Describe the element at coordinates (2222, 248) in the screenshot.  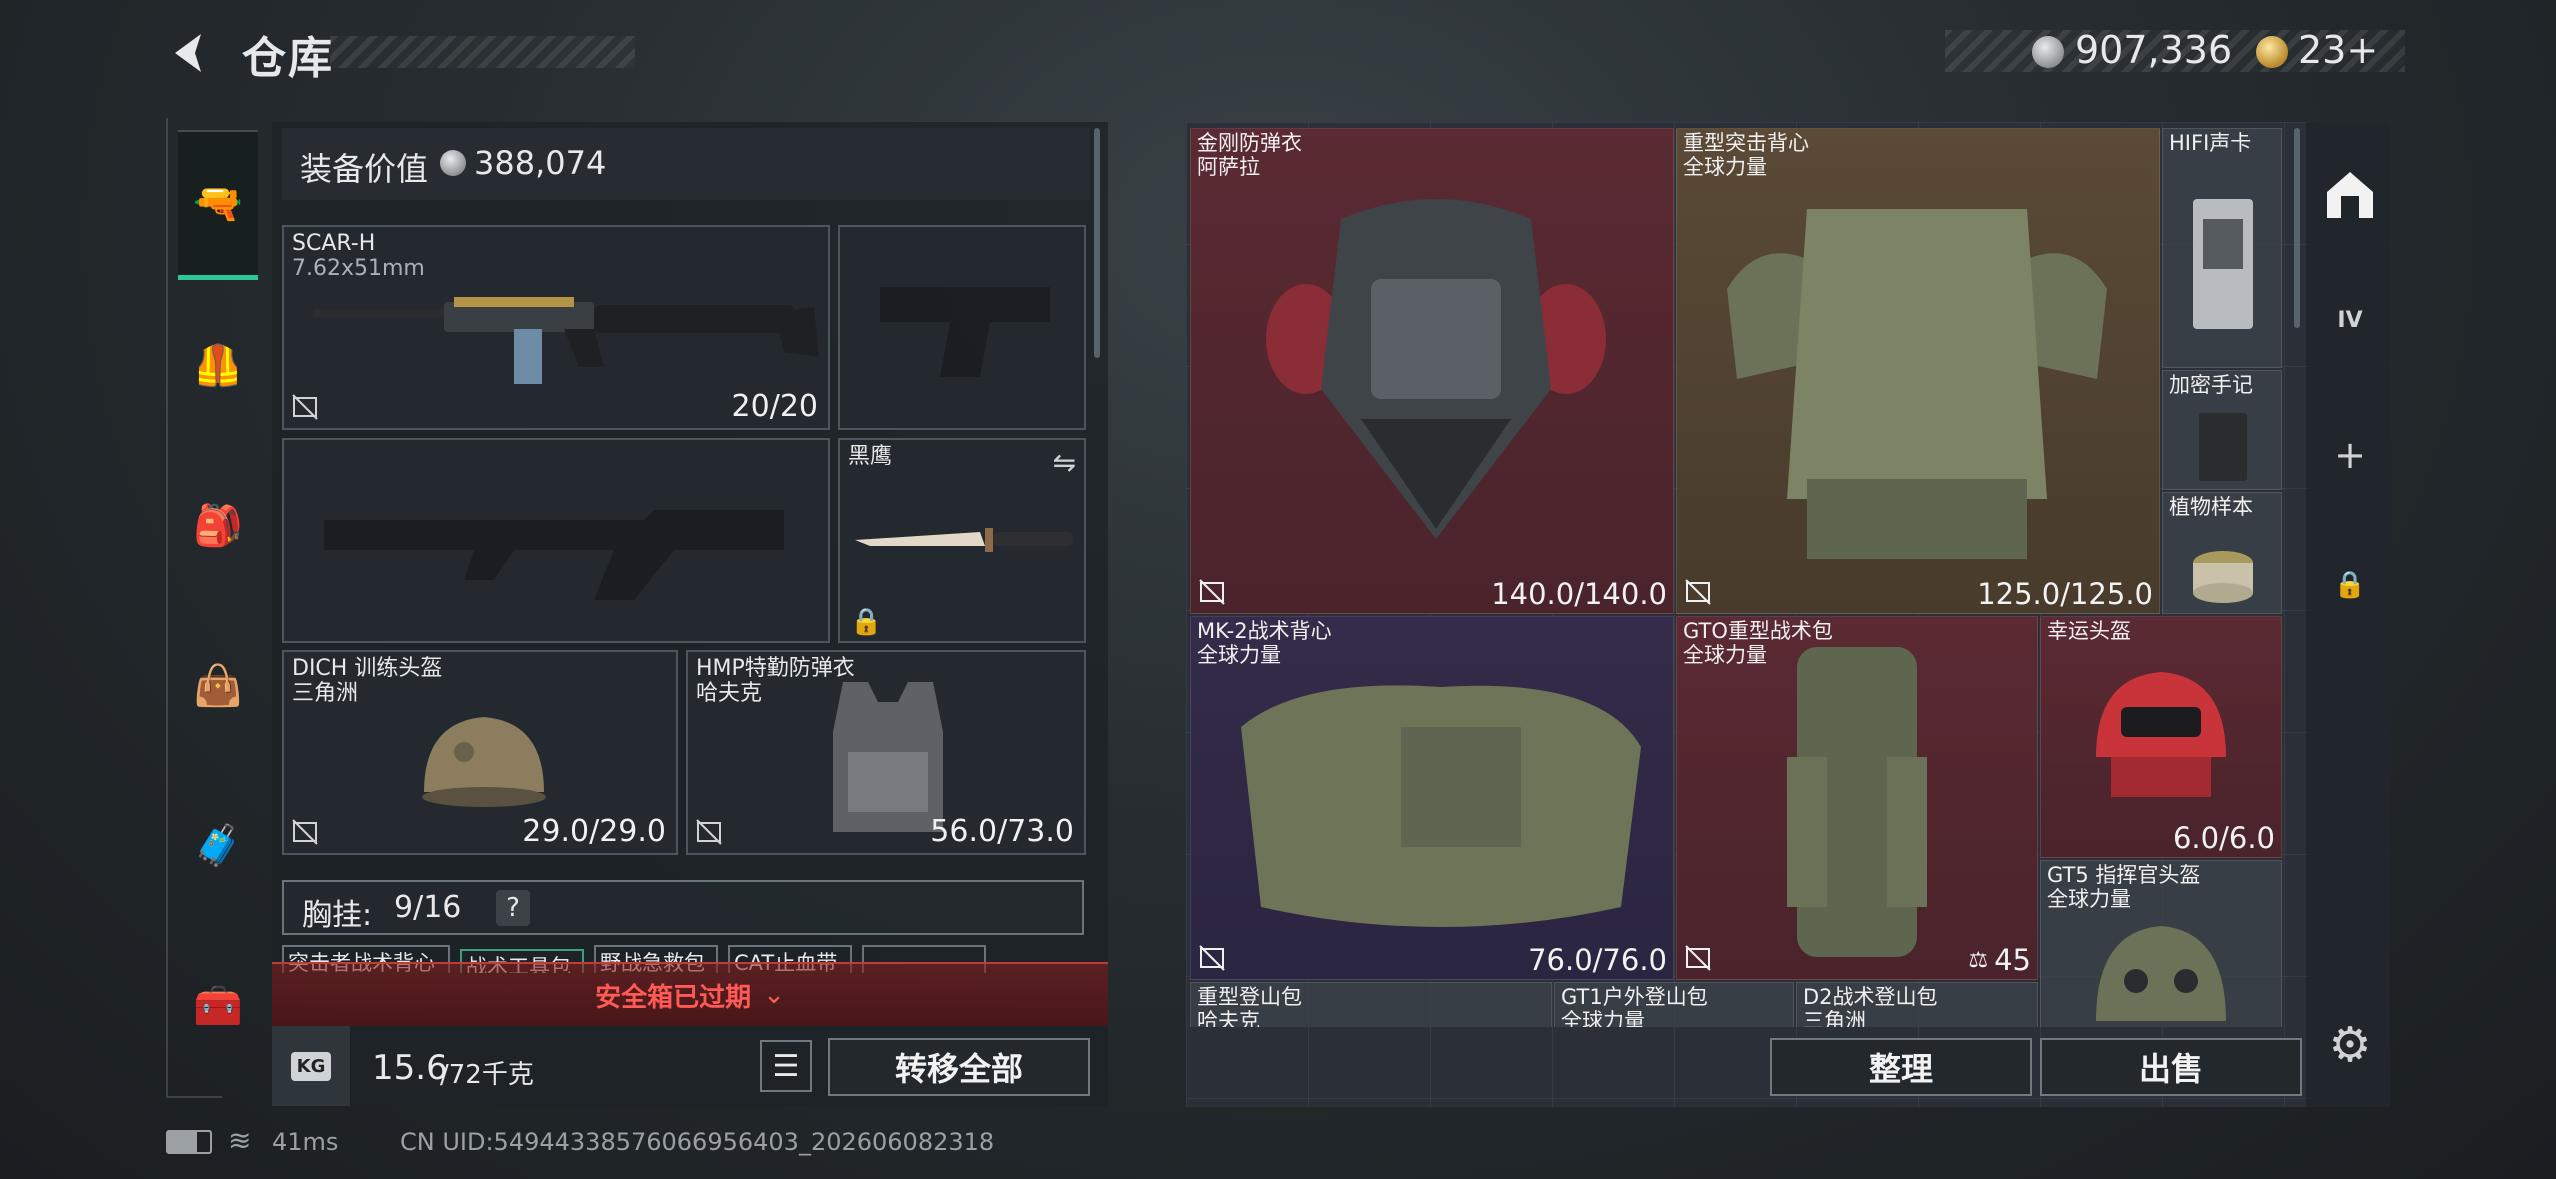
I see `storage-item-hifi-card: HIFI声卡` at that location.